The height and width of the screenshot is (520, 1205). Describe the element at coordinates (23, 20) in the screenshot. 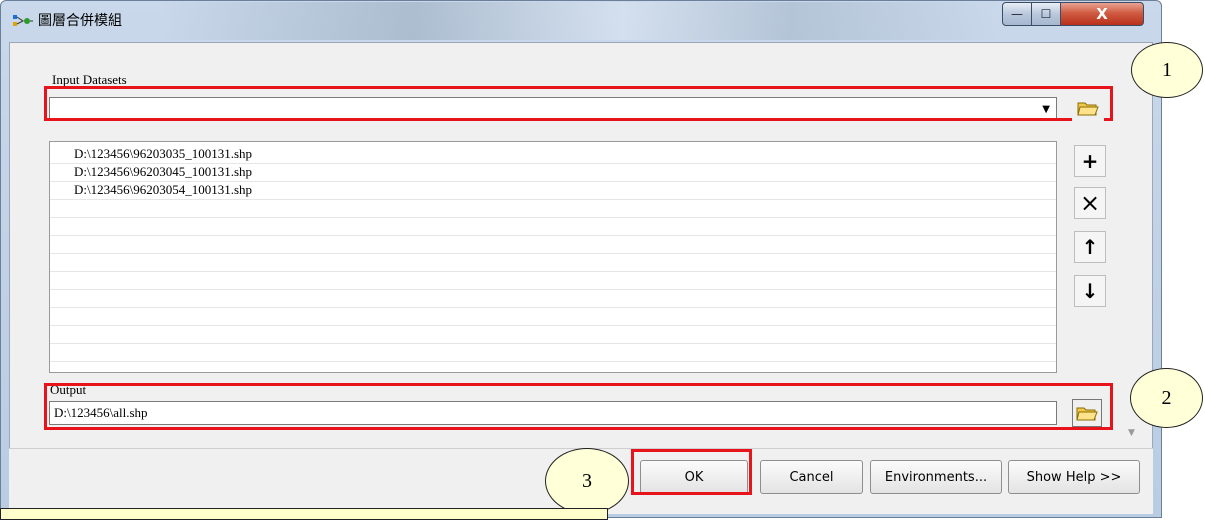

I see `model-app-icon` at that location.